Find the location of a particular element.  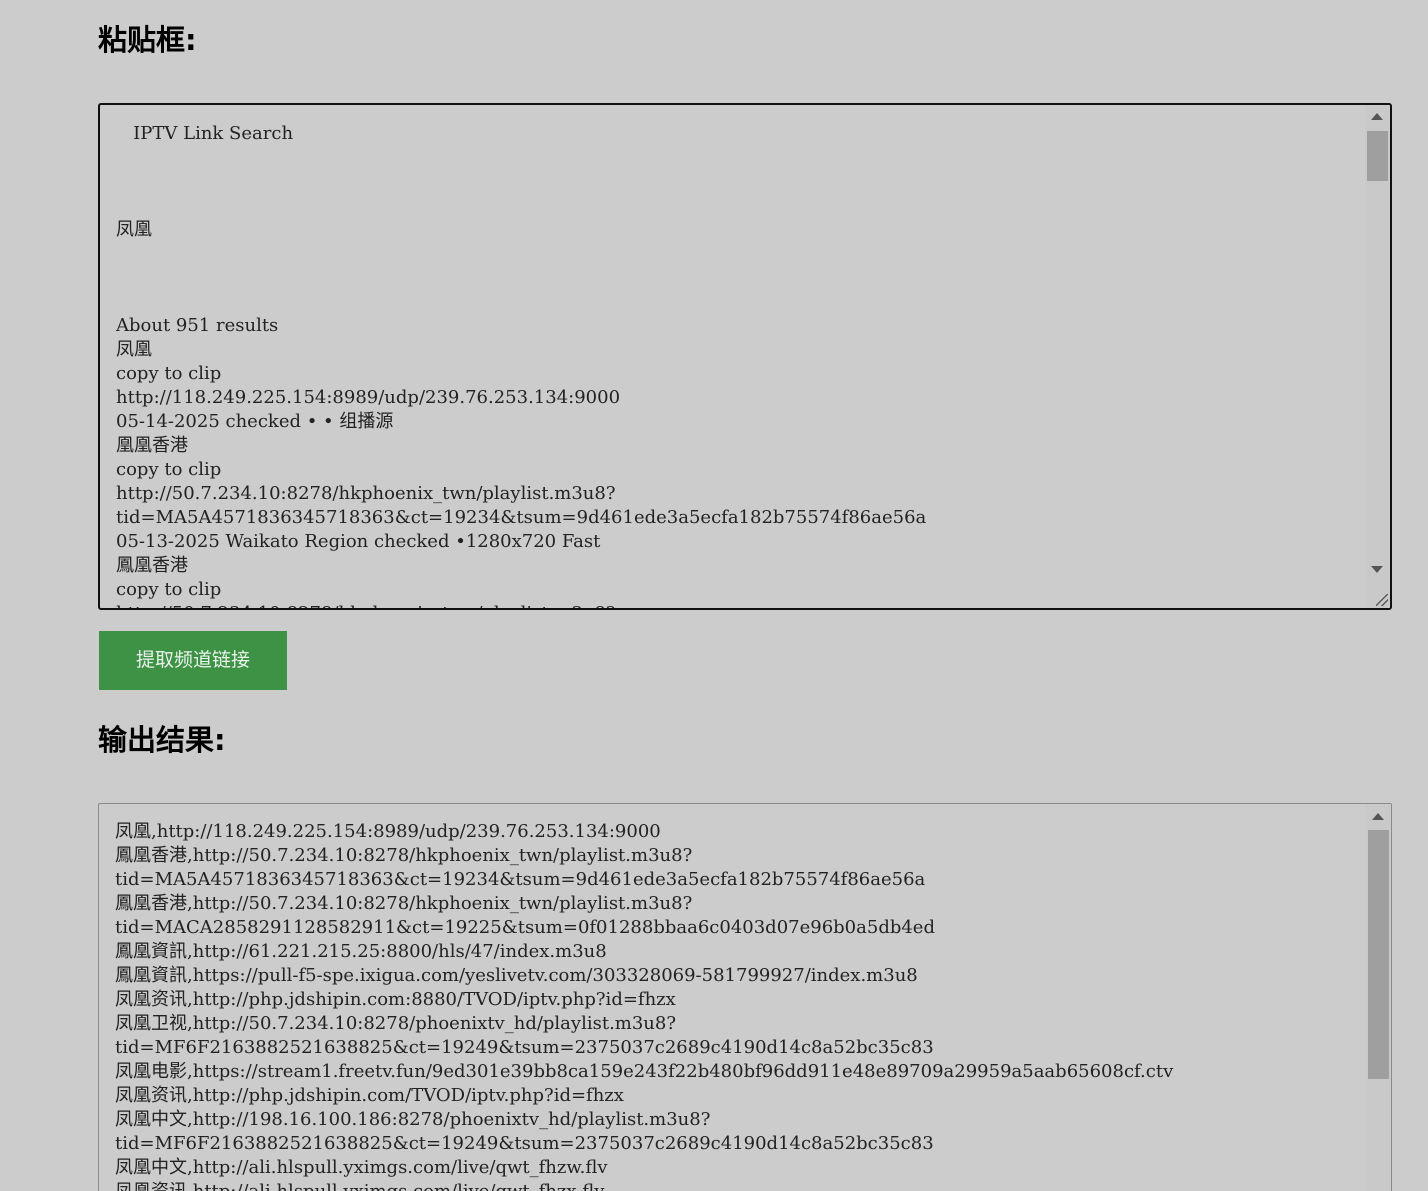

output-textarea-scrollbar is located at coordinates (1378, 997).